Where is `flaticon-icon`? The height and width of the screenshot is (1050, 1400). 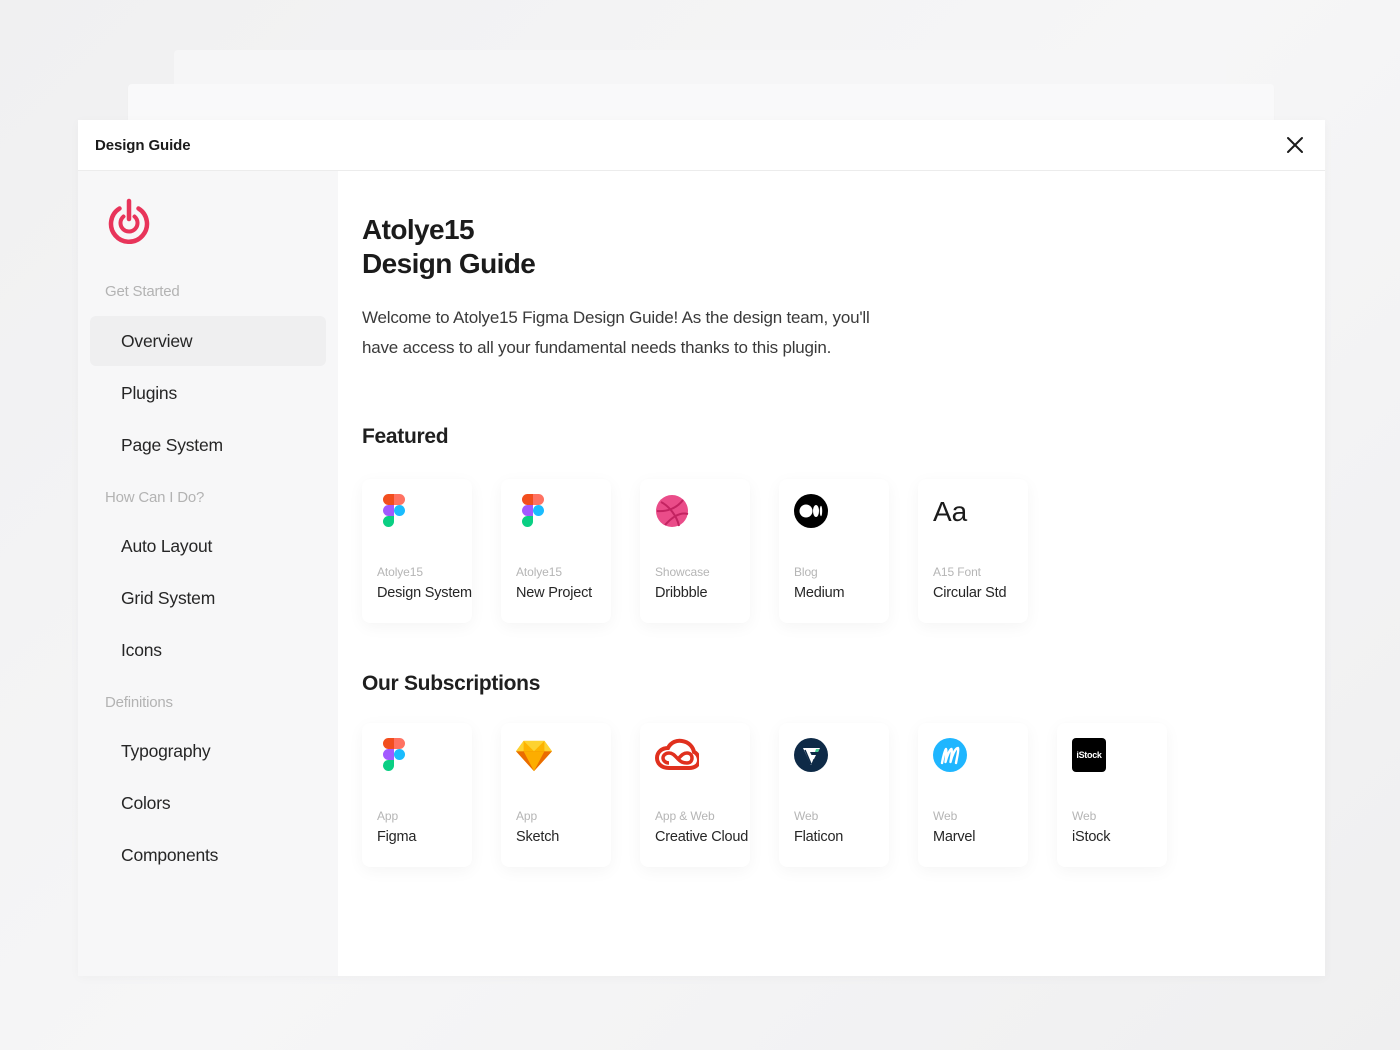 flaticon-icon is located at coordinates (811, 755).